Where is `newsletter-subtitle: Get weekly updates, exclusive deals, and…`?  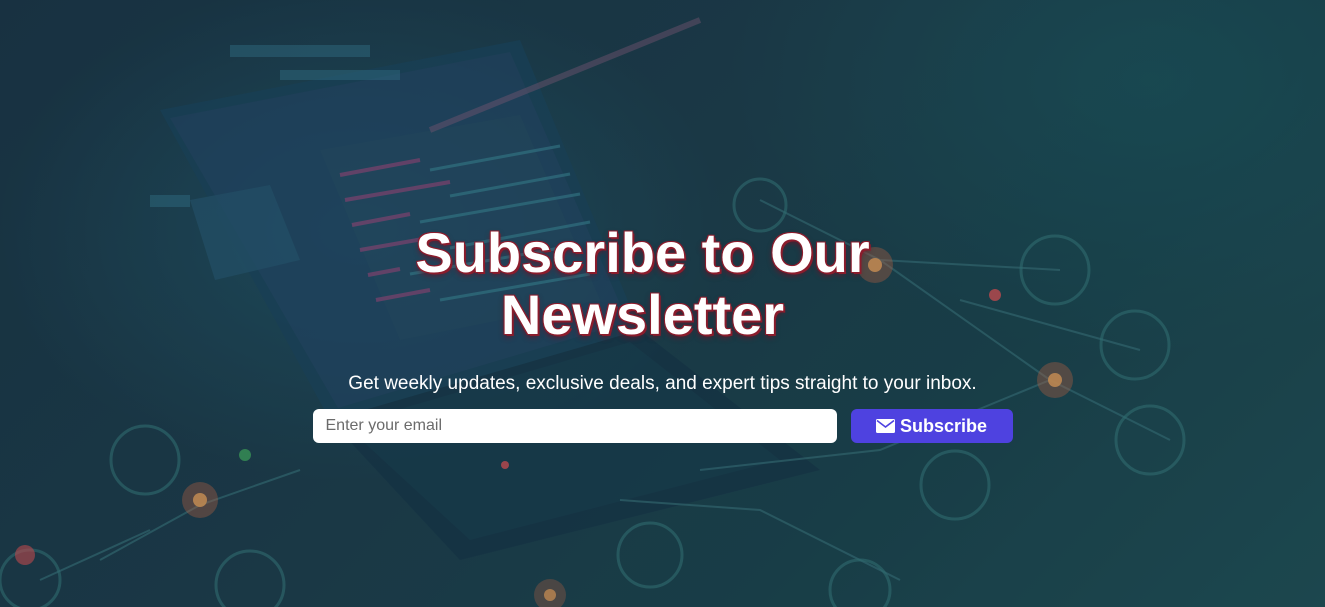
newsletter-subtitle: Get weekly updates, exclusive deals, and… is located at coordinates (662, 383).